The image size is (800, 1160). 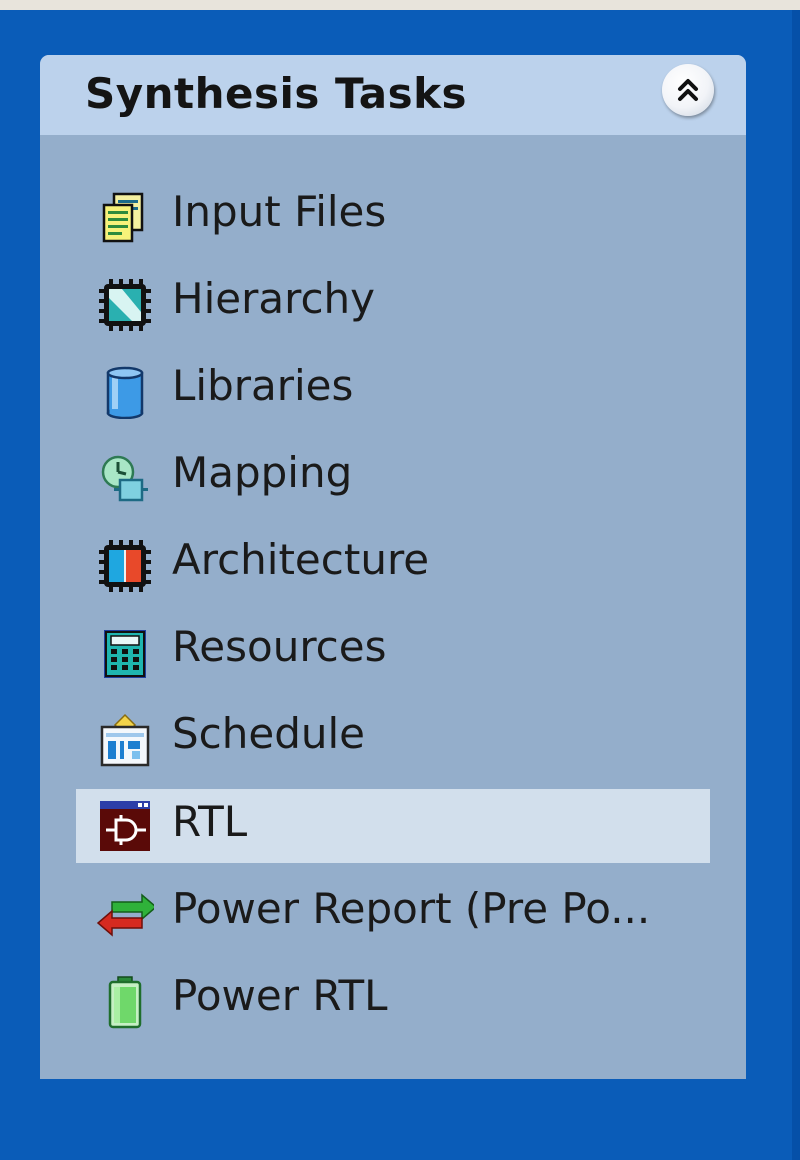 What do you see at coordinates (279, 646) in the screenshot?
I see `task-item-label: Resources` at bounding box center [279, 646].